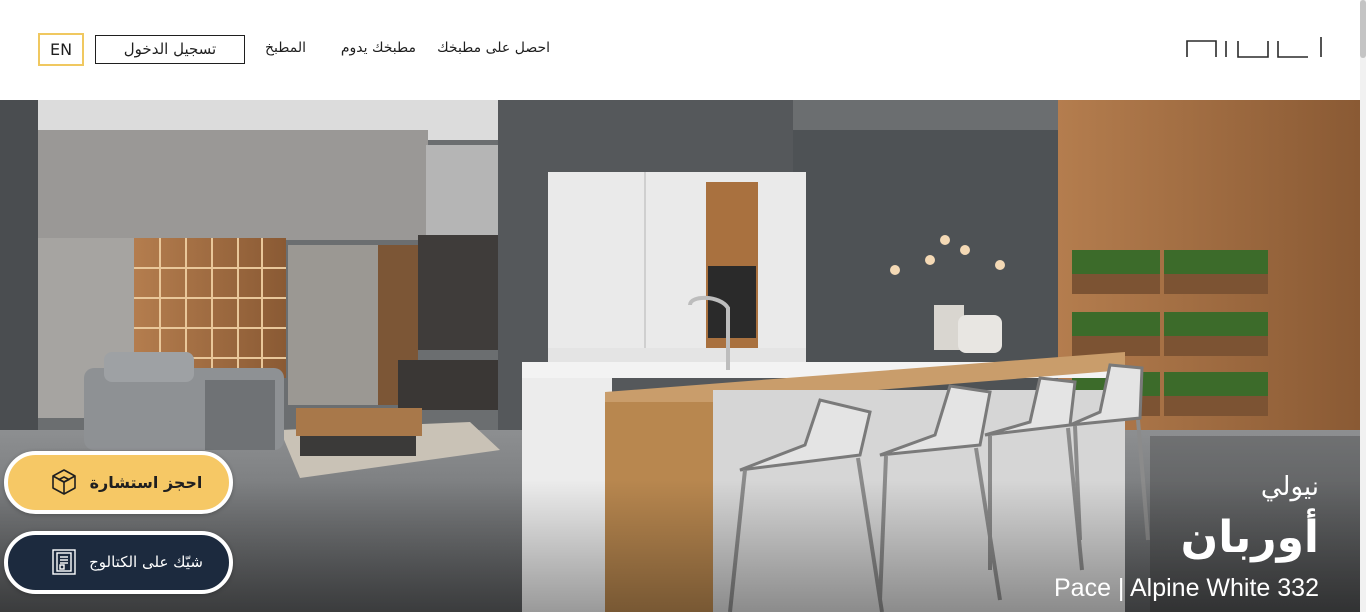 This screenshot has height=612, width=1366. I want to click on book-consultation-button: احجز استشارة, so click(118, 482).